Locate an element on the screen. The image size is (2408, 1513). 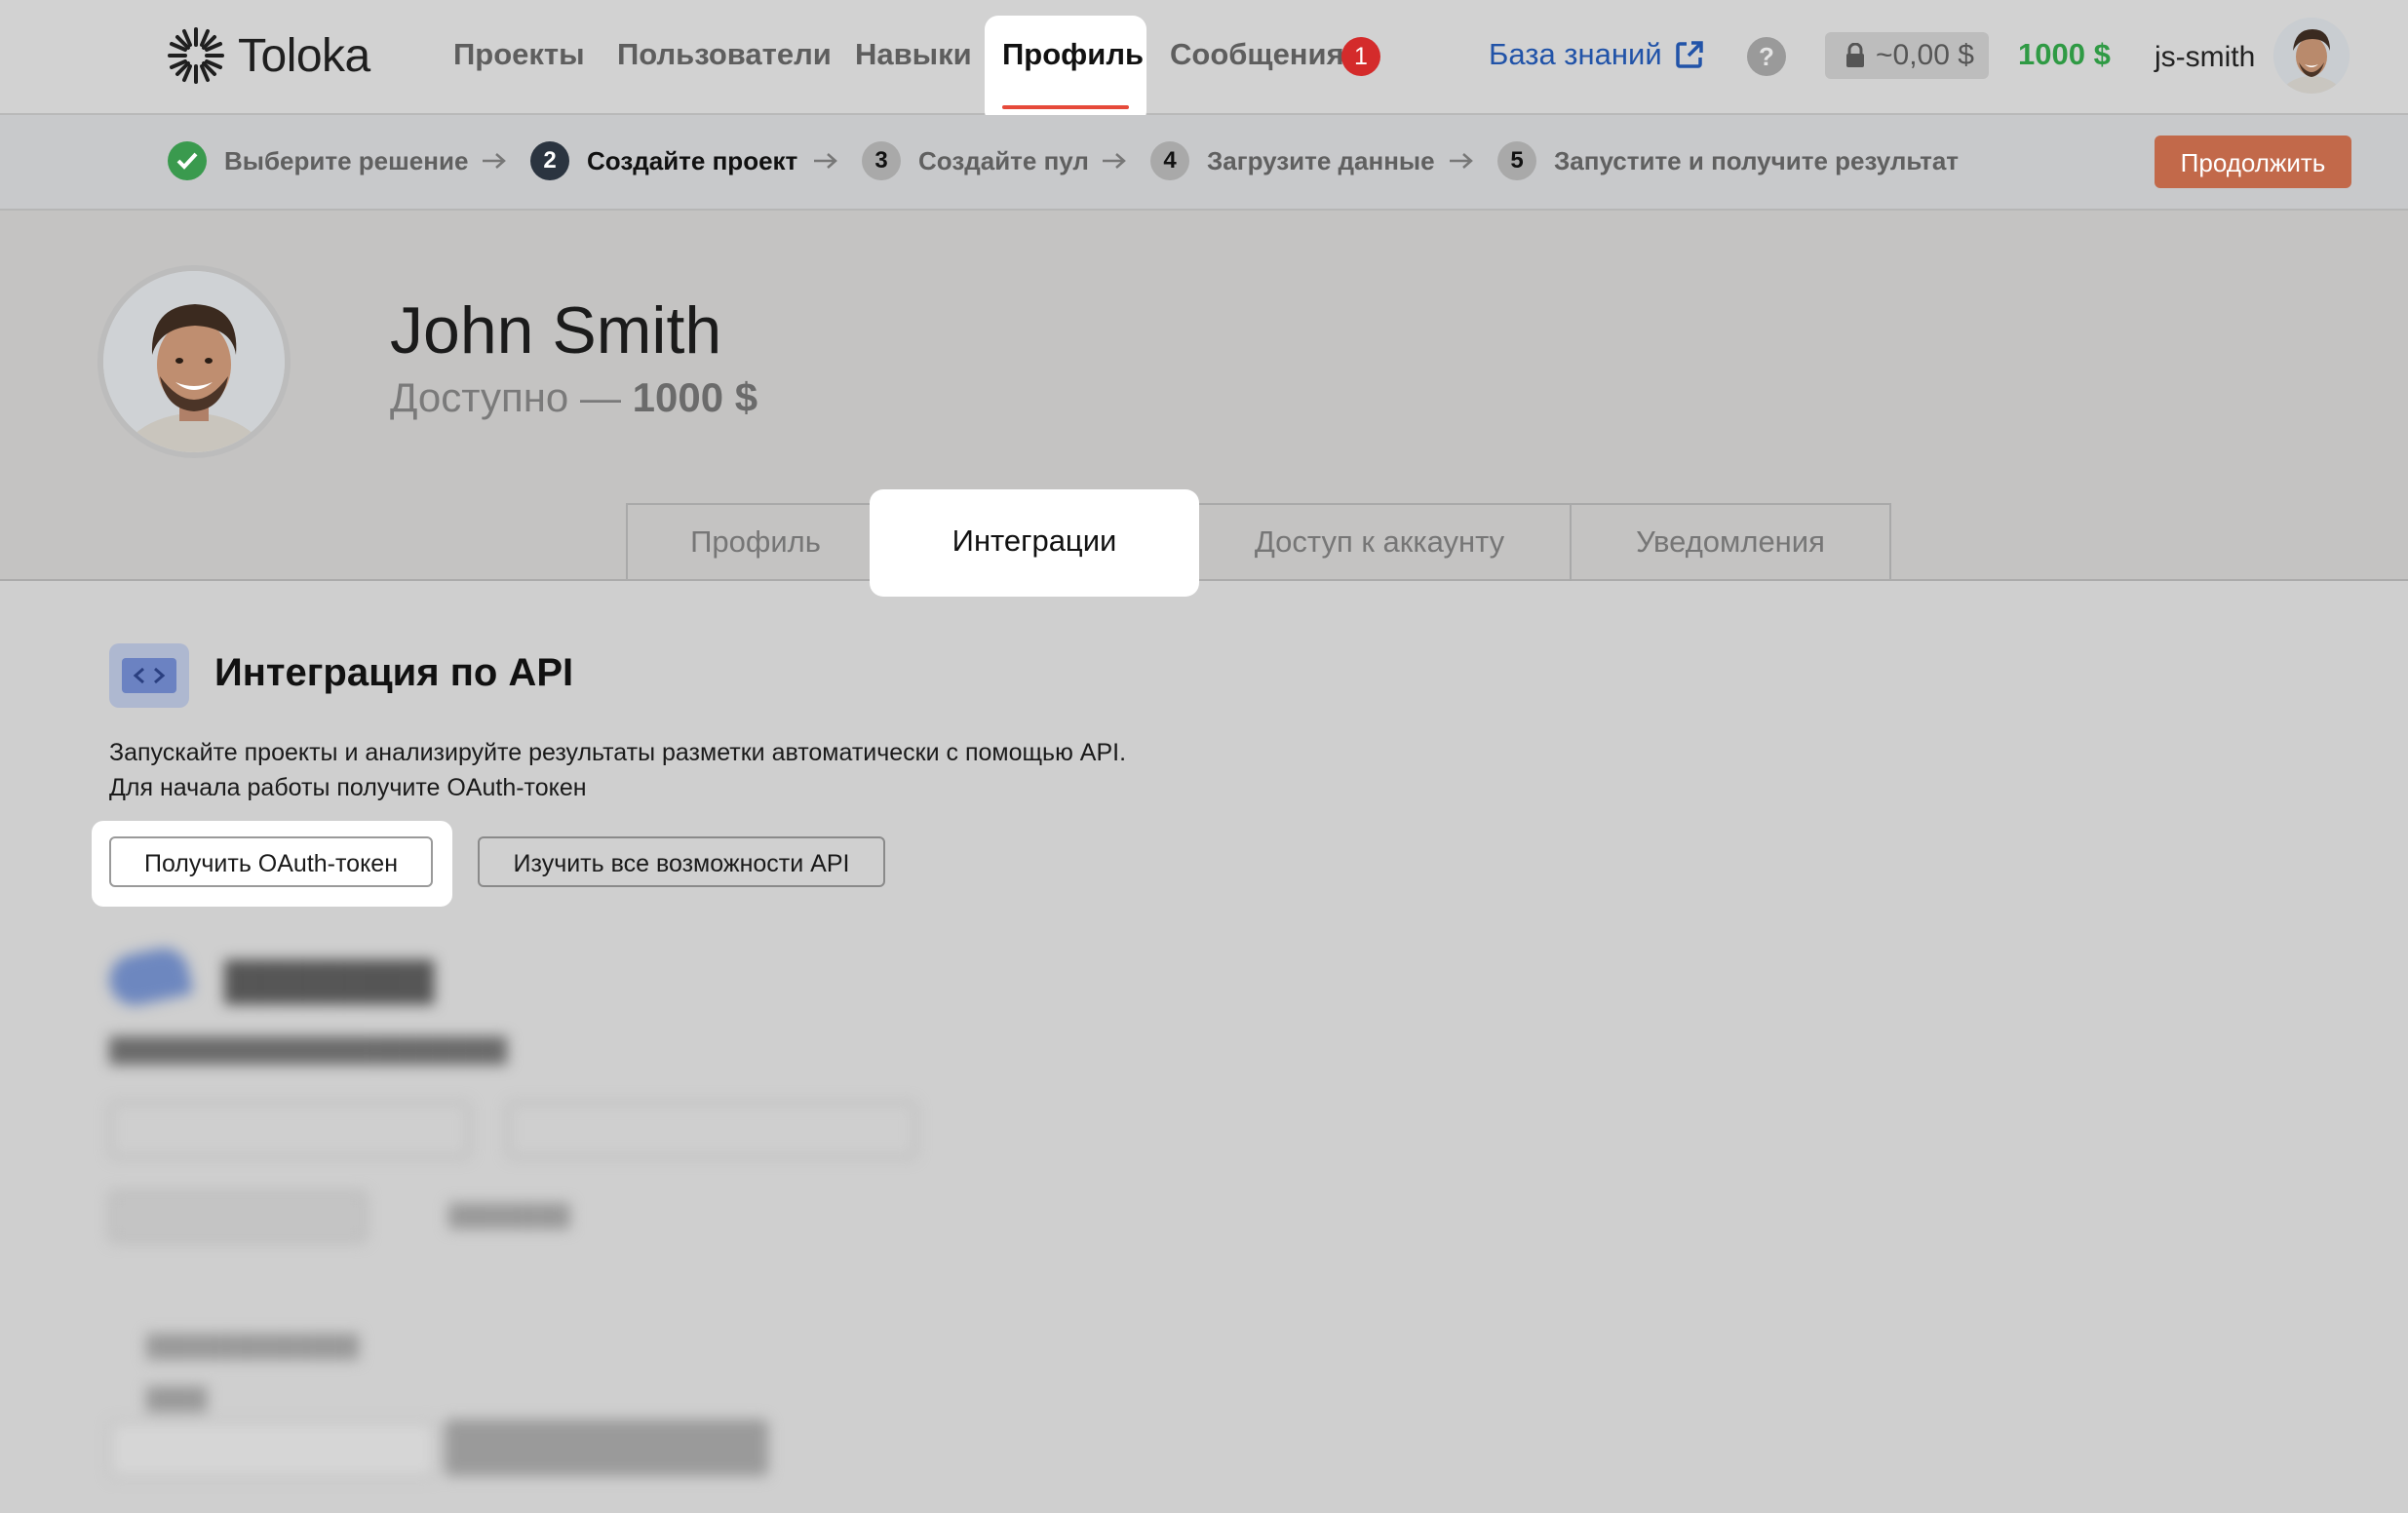
knowledge-base-link: База знаний is located at coordinates (1597, 54).